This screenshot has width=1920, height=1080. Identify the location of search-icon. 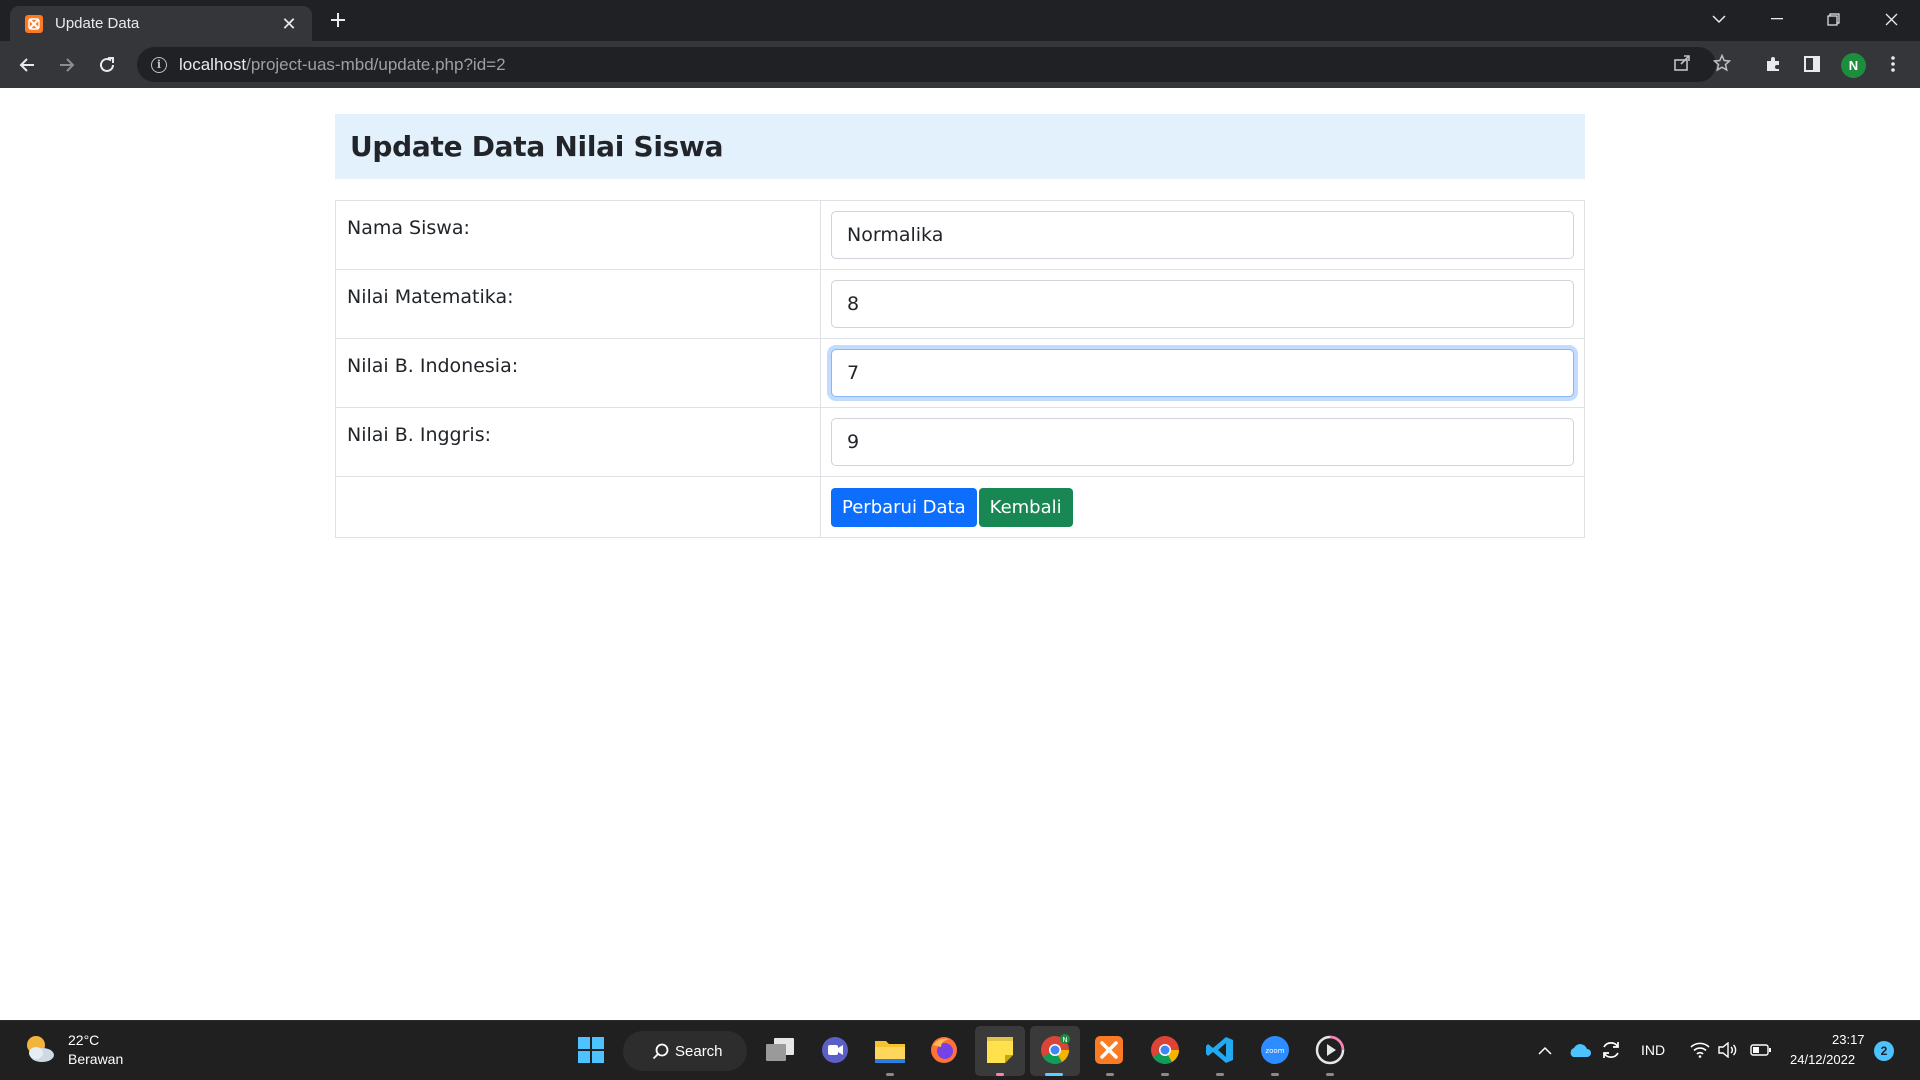
(660, 1051).